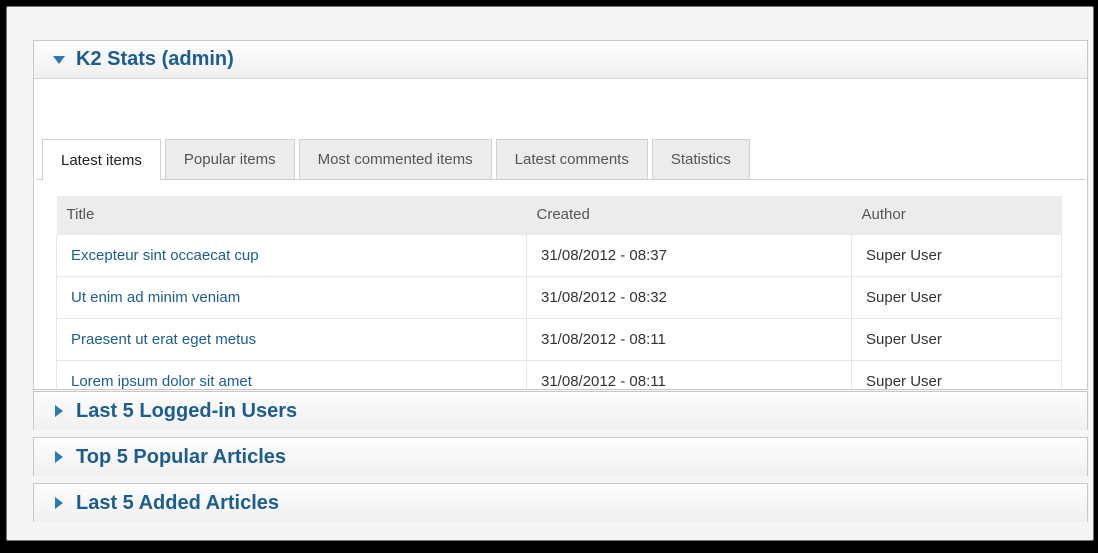 This screenshot has height=553, width=1098. I want to click on column-header-author: Author, so click(956, 215).